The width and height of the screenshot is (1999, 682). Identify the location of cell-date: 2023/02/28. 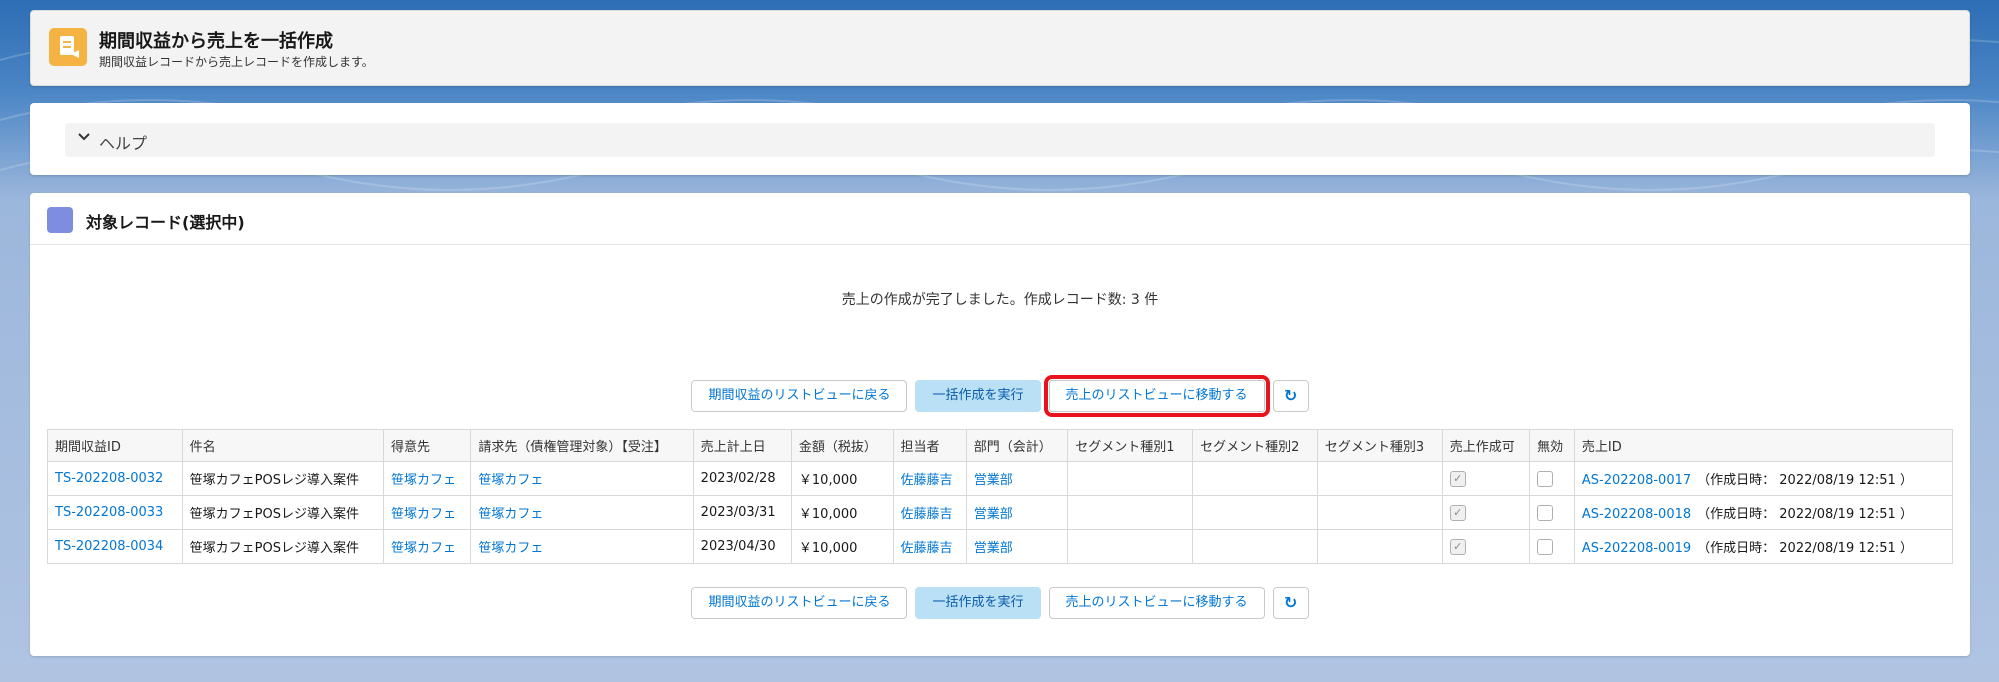
(742, 478).